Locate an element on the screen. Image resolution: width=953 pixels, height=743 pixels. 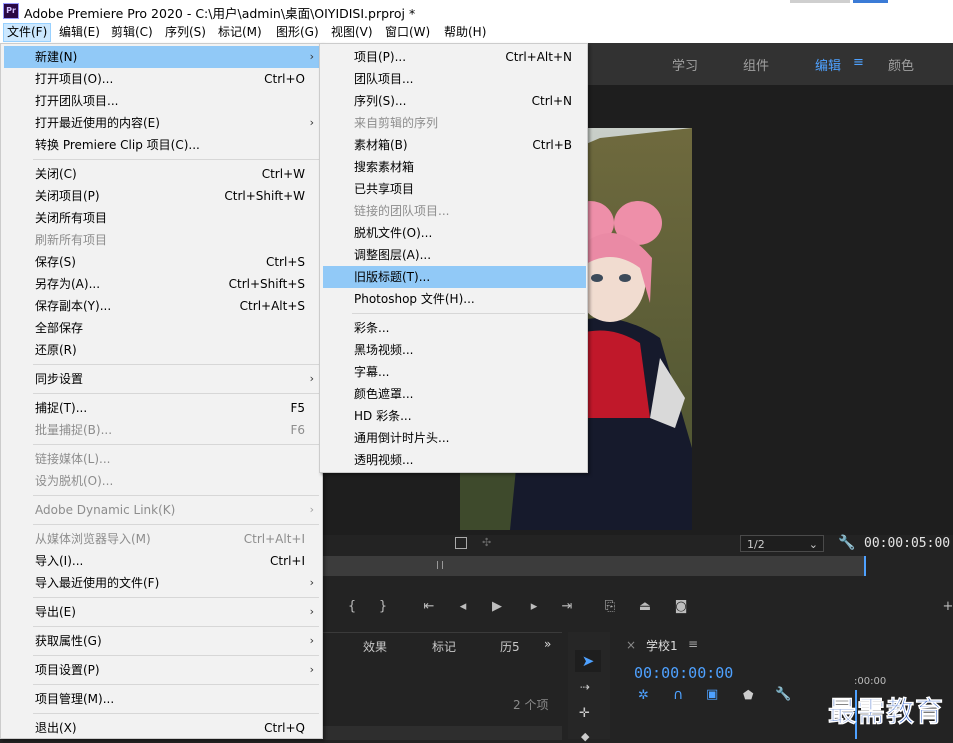
sub-menu-item-4: 素材箱(B) Ctrl+B is located at coordinates (454, 145).